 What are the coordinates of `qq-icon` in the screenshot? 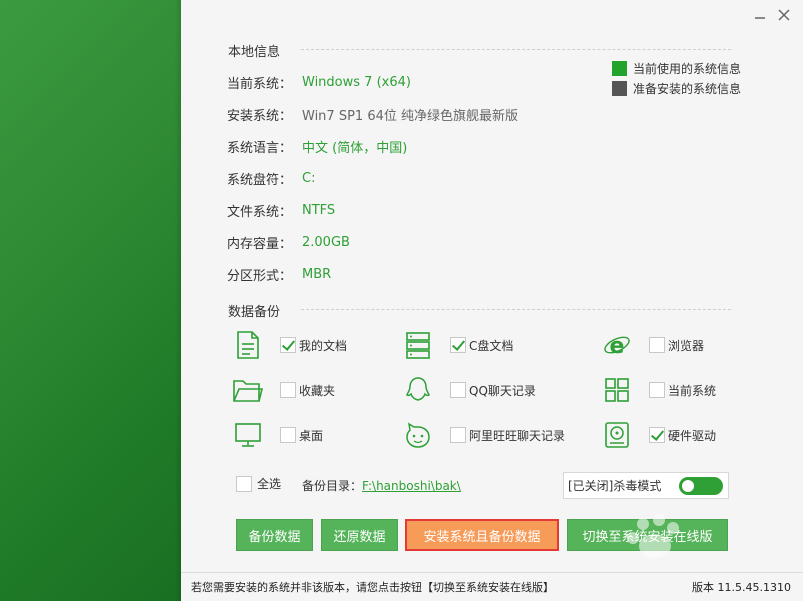 It's located at (418, 390).